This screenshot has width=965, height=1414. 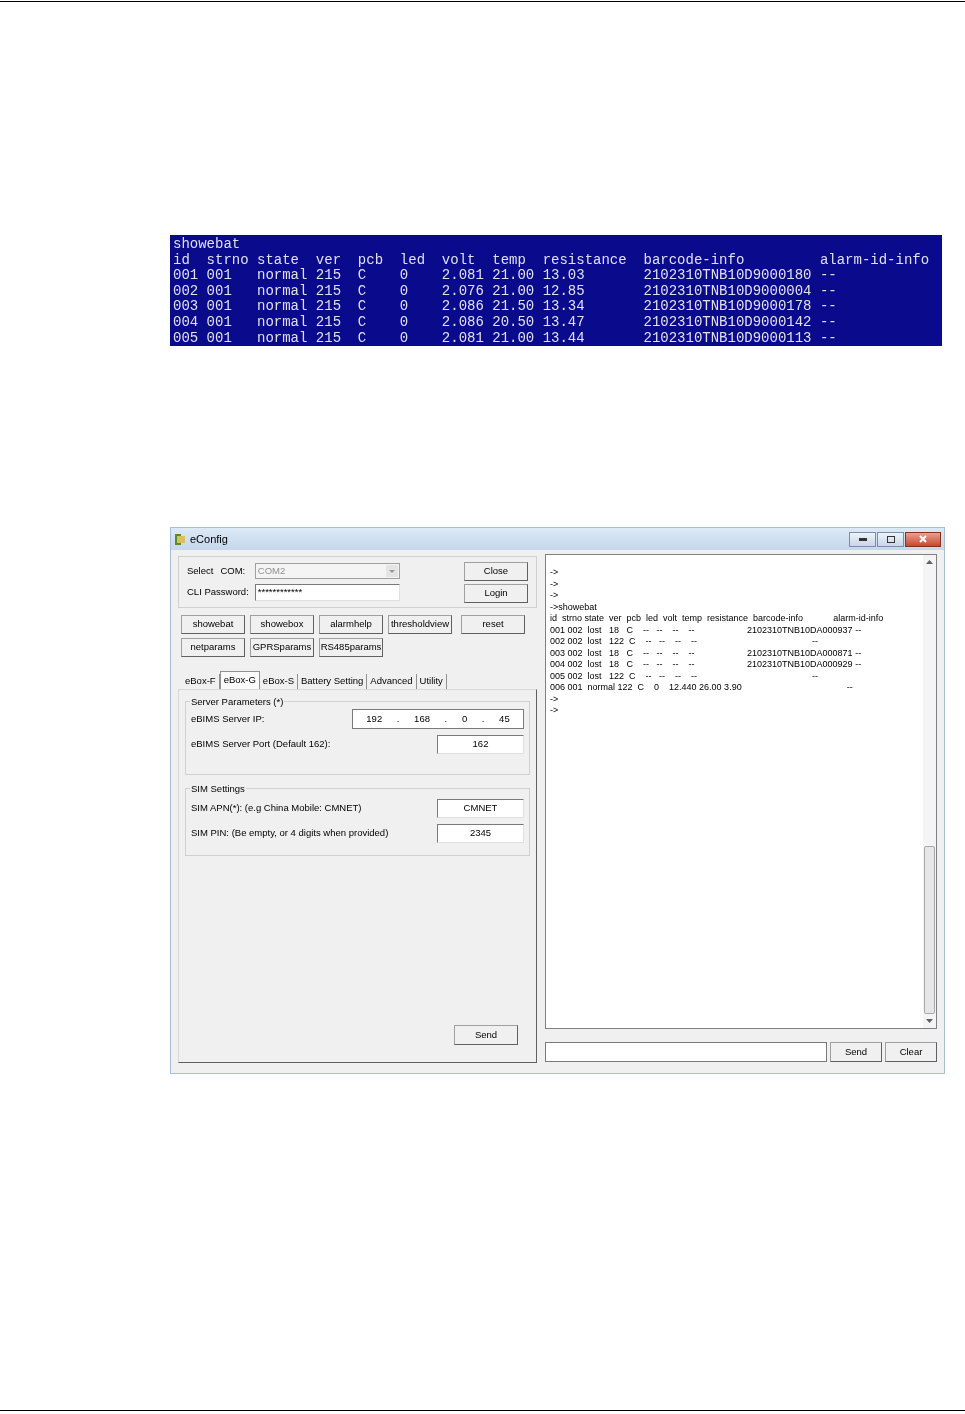 What do you see at coordinates (228, 718) in the screenshot?
I see `ip-label: eBIMS Server IP:` at bounding box center [228, 718].